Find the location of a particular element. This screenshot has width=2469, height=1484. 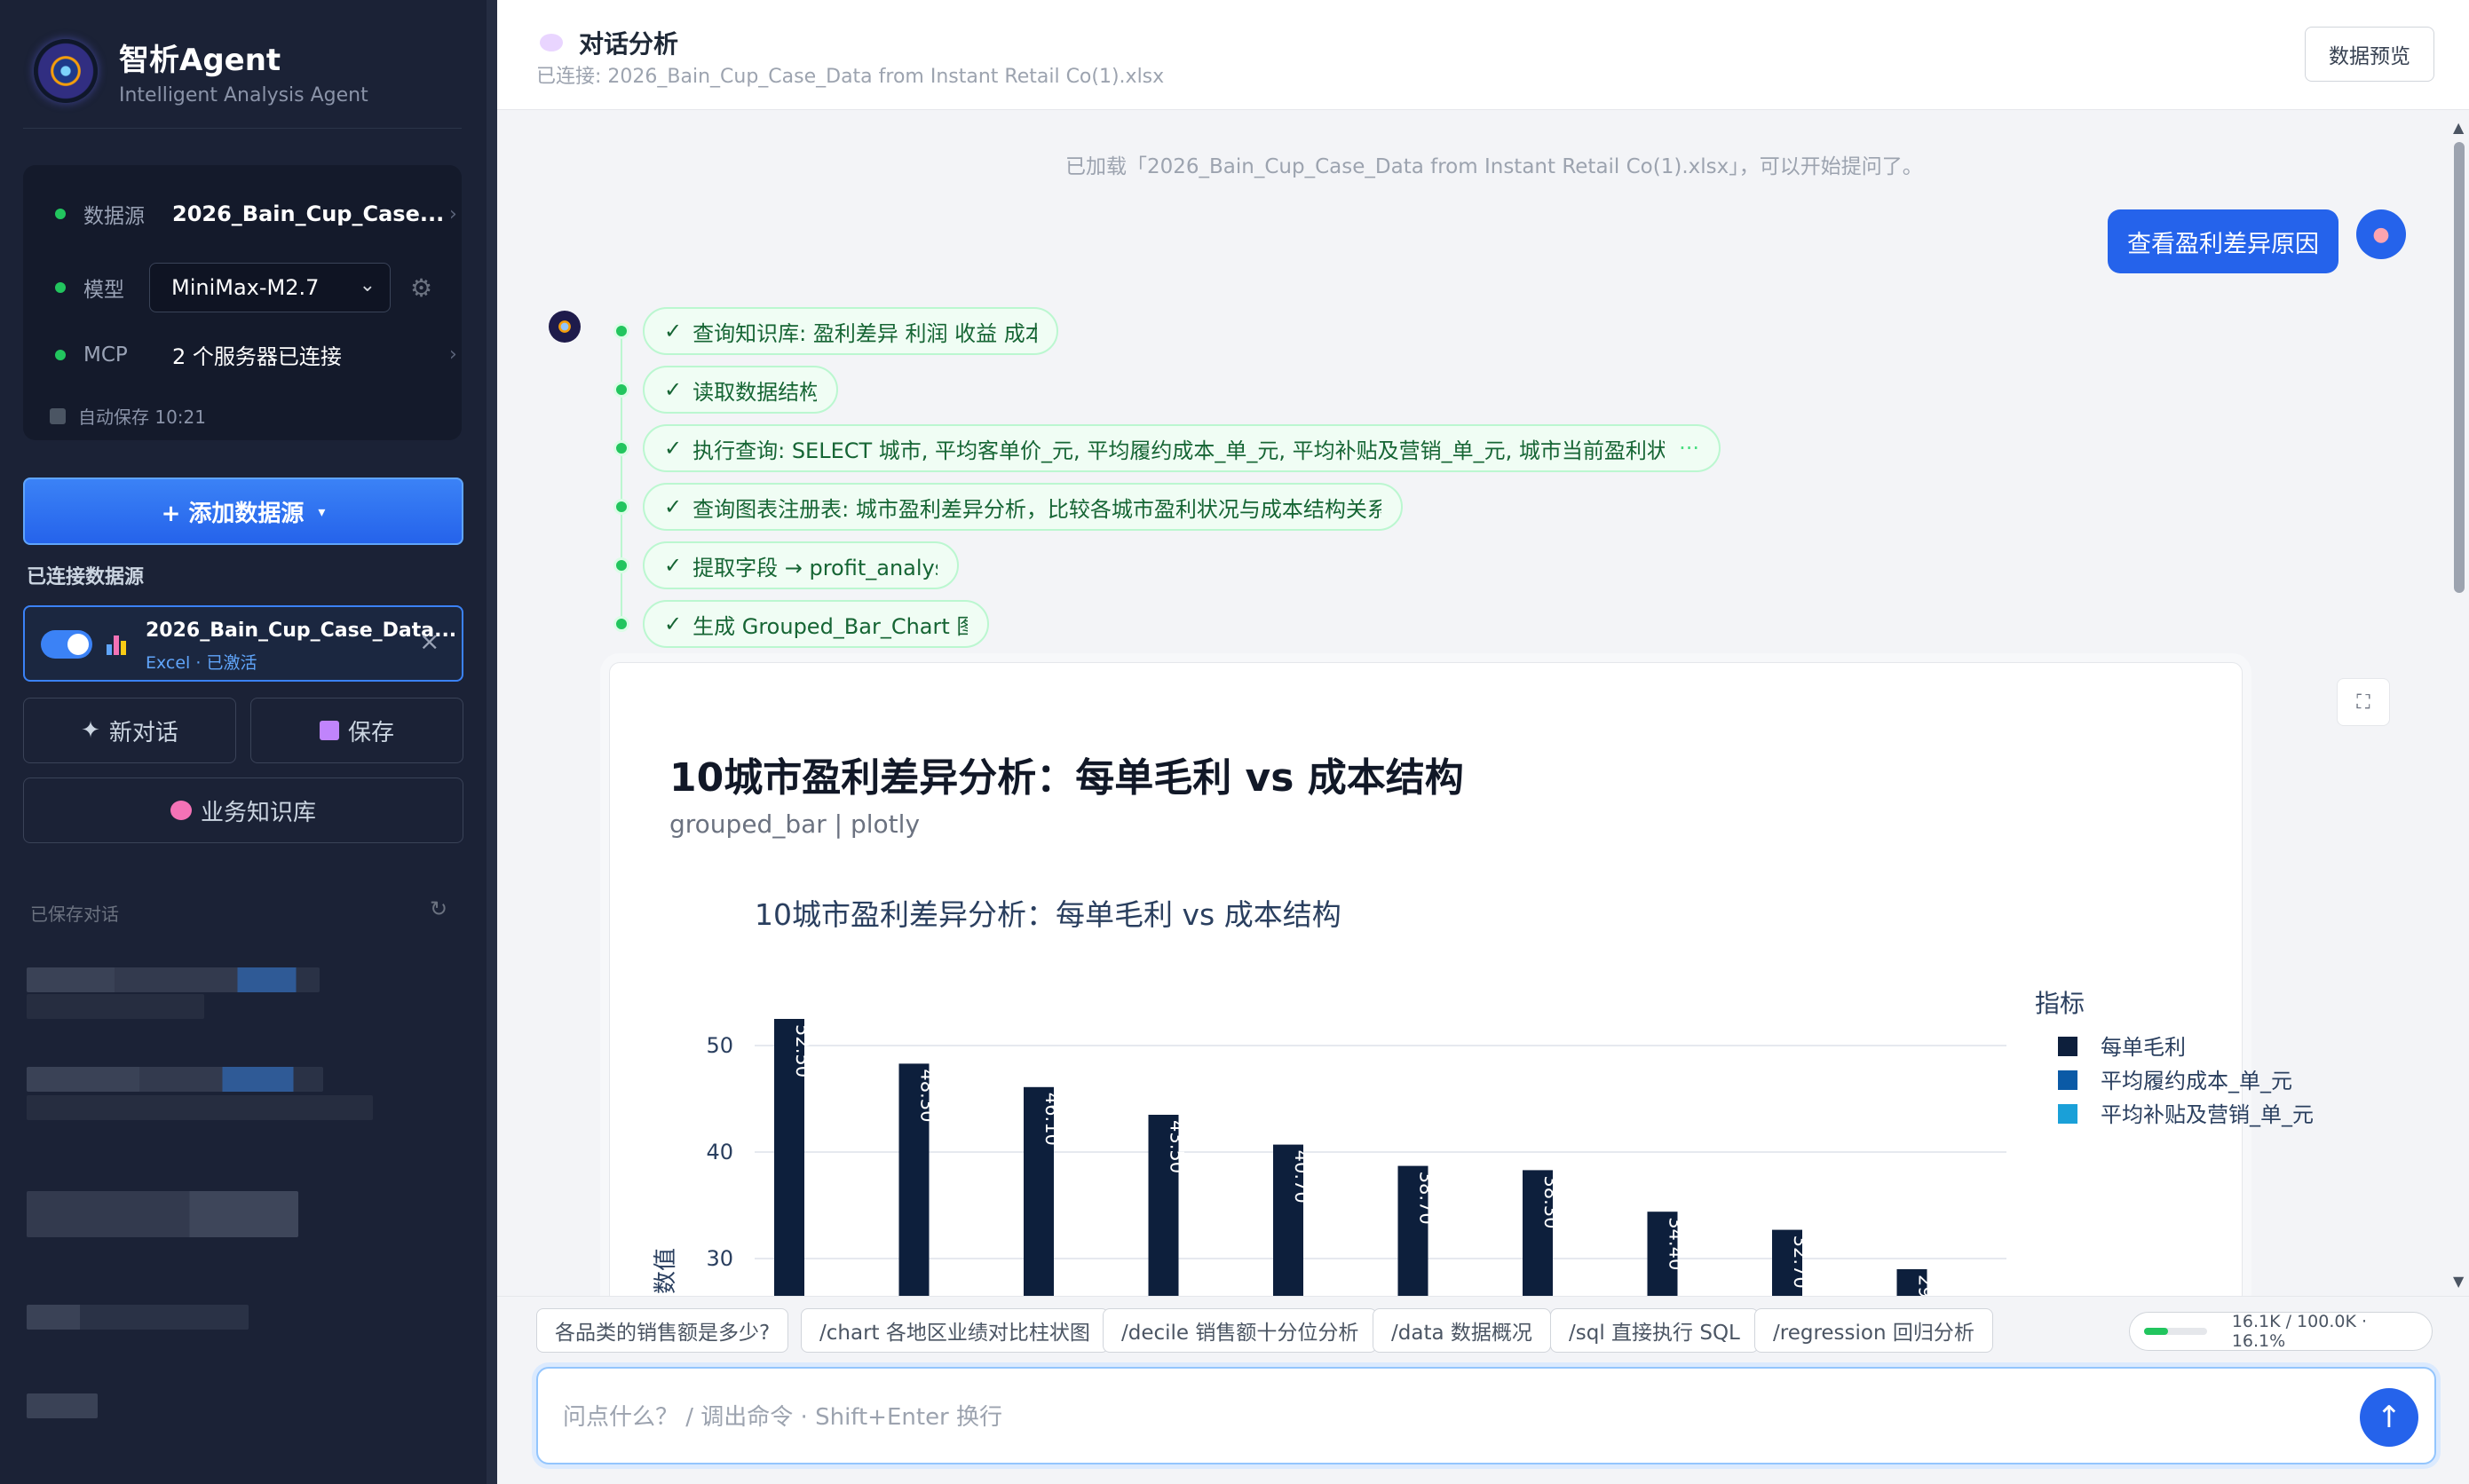

connected-datasource-item: 2026_Bain_Cup_Case_Data... Excel · 已激活 × is located at coordinates (243, 644).